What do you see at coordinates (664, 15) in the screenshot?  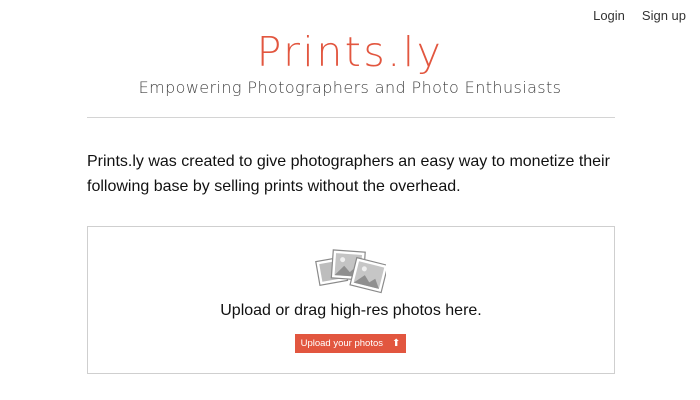 I see `signup-link: Sign up` at bounding box center [664, 15].